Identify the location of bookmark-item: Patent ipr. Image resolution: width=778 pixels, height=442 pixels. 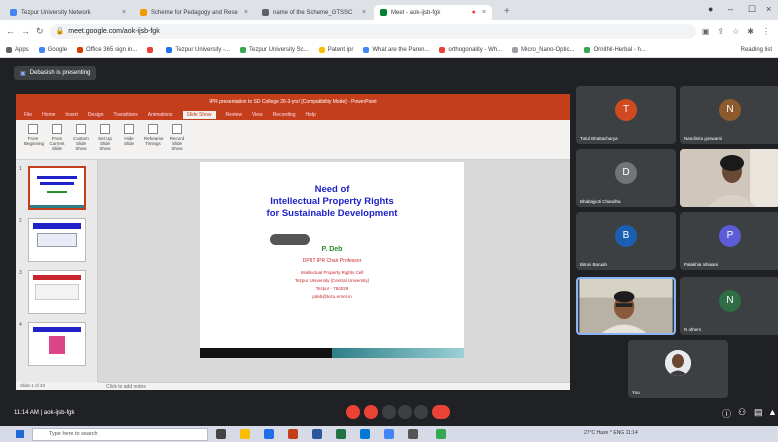
(335, 49).